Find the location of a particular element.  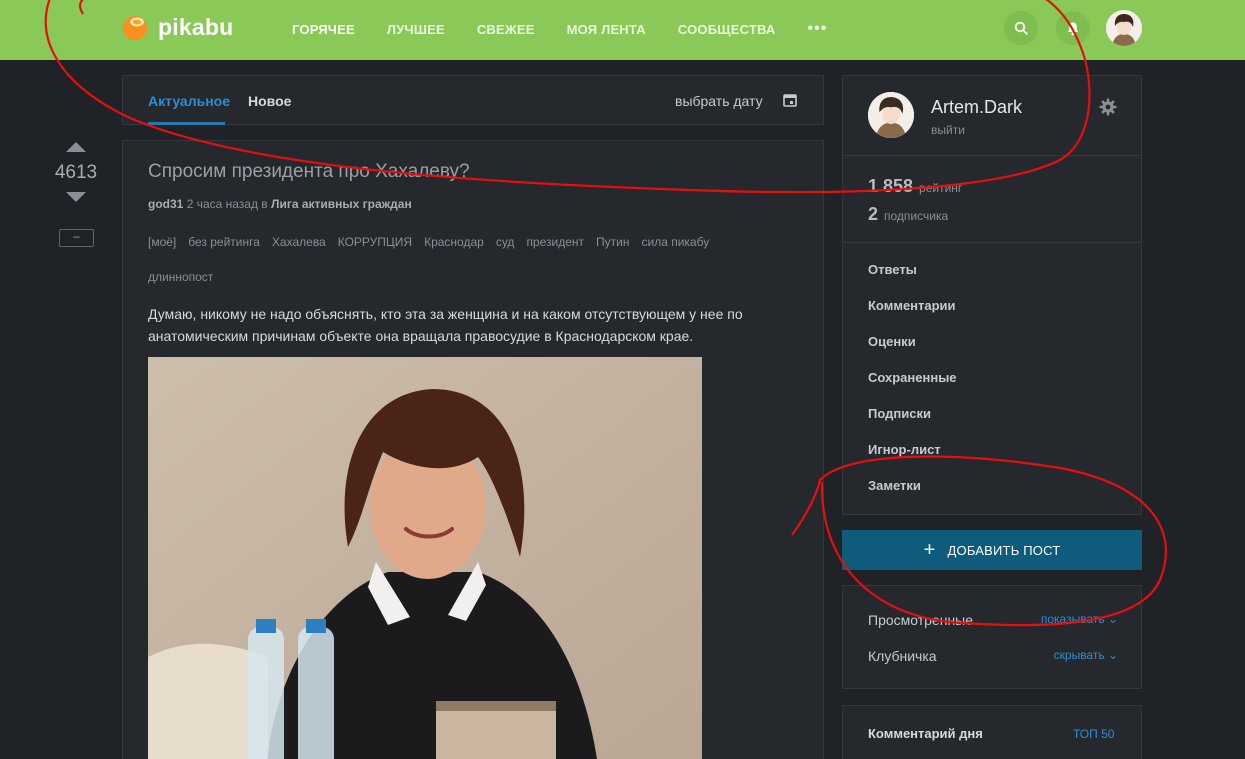

rating-value: 1 858 is located at coordinates (891, 186).